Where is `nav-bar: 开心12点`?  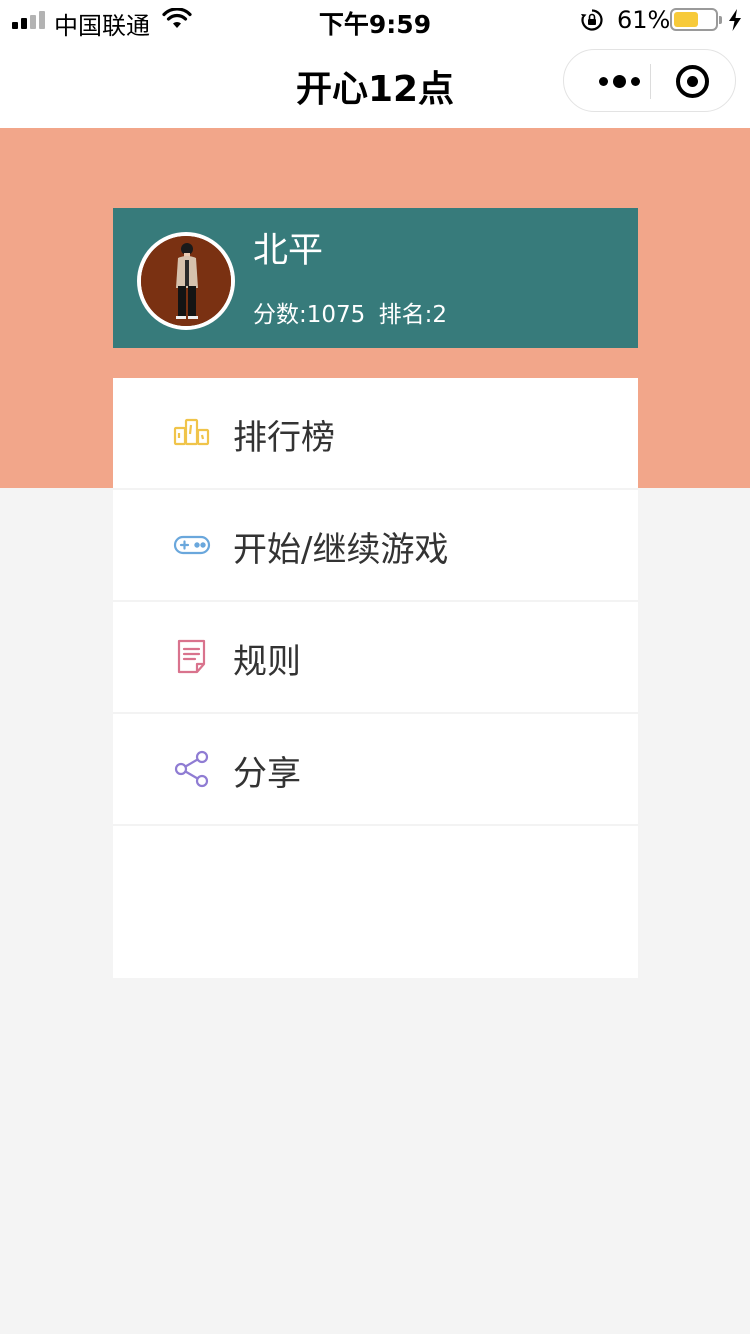 nav-bar: 开心12点 is located at coordinates (375, 84).